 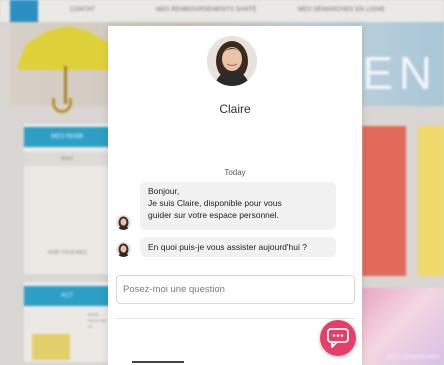 What do you see at coordinates (413, 358) in the screenshot?
I see `online-procedures-tile-label: MES DÉMARCHES` at bounding box center [413, 358].